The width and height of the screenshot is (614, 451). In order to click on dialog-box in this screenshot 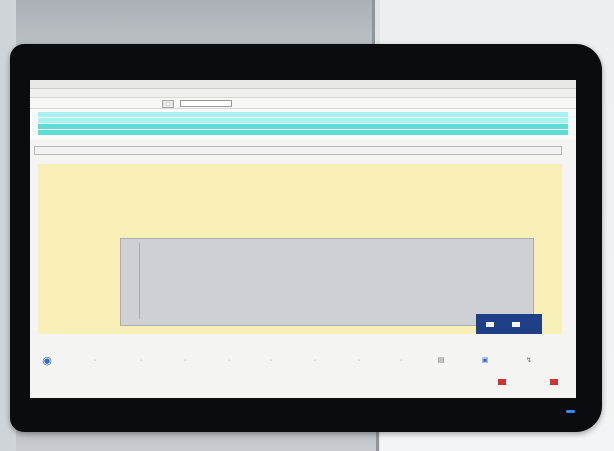, I will do `click(327, 282)`.